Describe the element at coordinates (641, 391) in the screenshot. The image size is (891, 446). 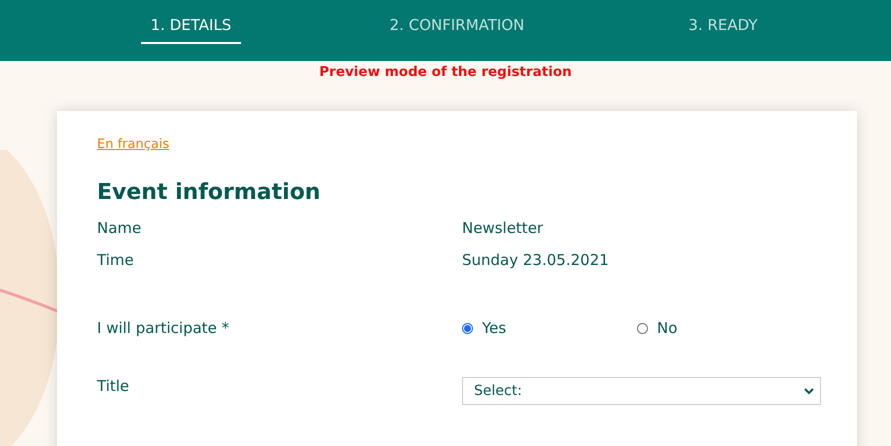
I see `title-select: Select:` at that location.